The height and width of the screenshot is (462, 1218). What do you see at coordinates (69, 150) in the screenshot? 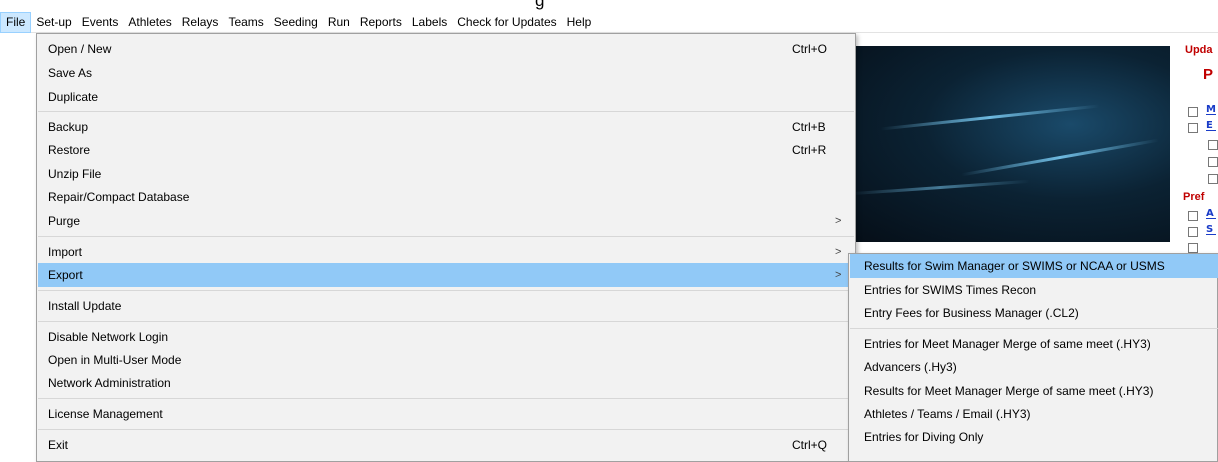
I see `menu-item-label: Restore` at bounding box center [69, 150].